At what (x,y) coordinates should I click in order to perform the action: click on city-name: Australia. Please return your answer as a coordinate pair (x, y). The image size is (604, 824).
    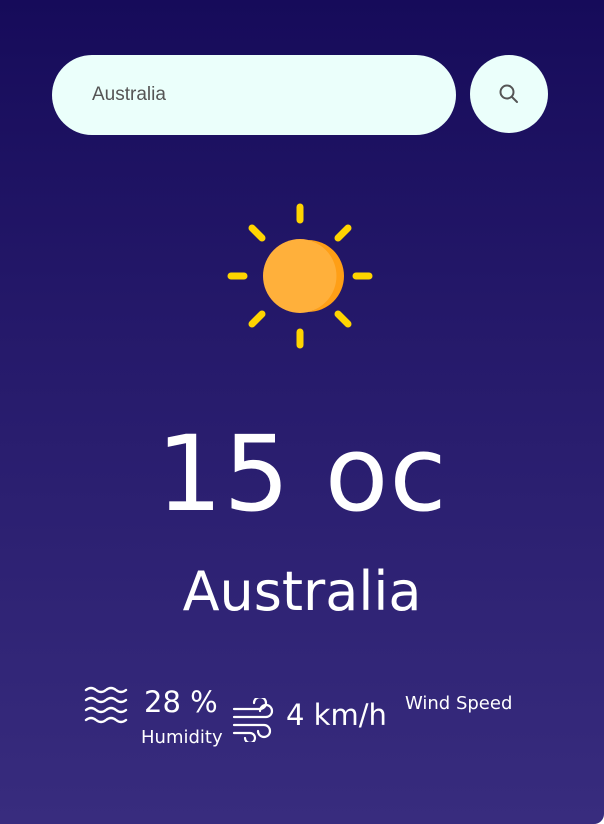
    Looking at the image, I should click on (302, 591).